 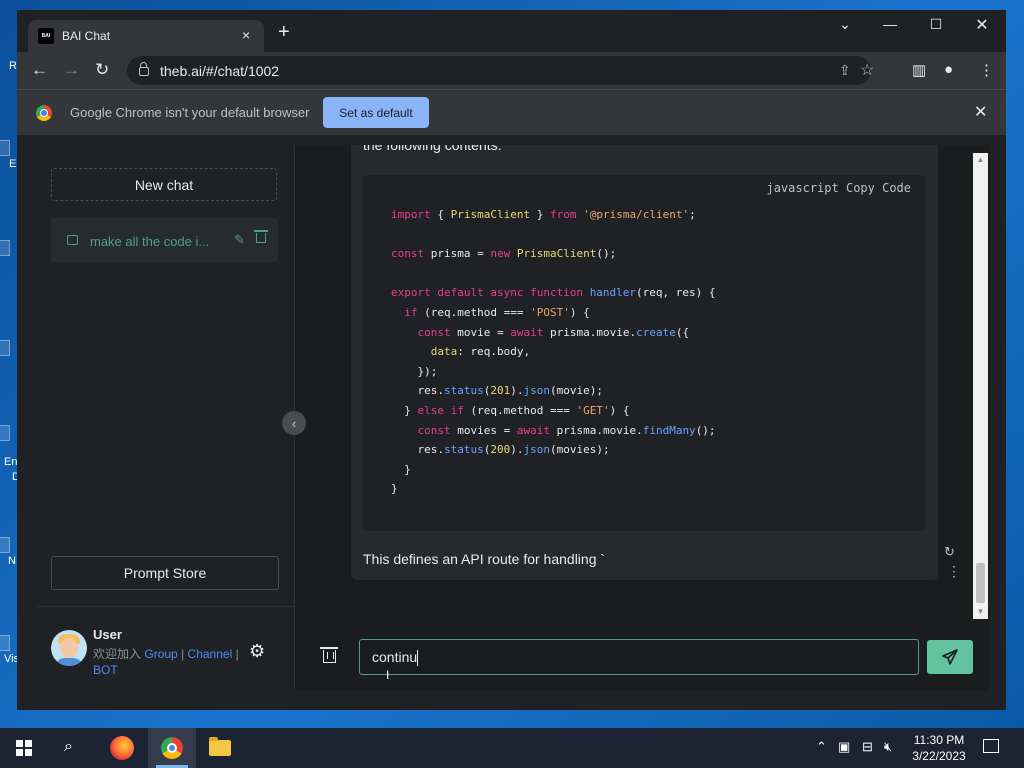 I want to click on side-panel-icon: ▥, so click(x=919, y=70).